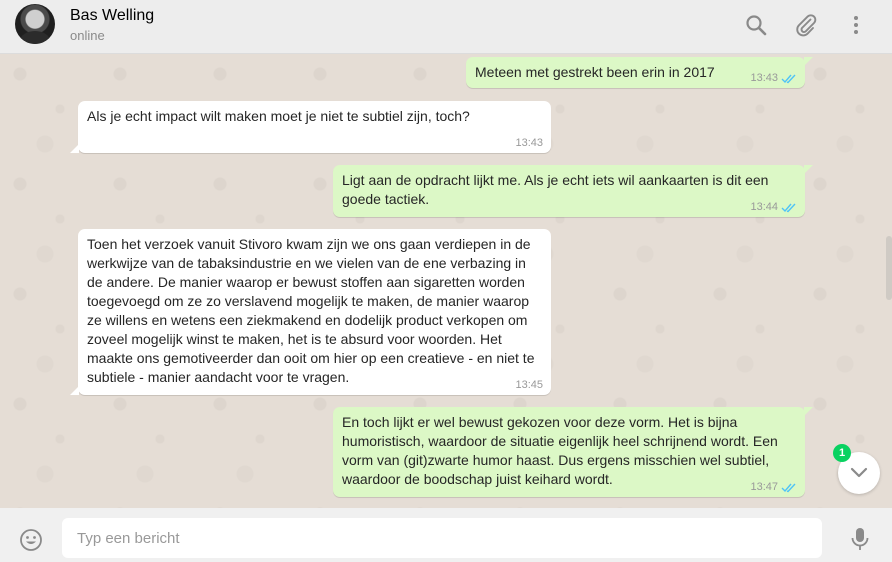  I want to click on message-meta: 13:44, so click(773, 207).